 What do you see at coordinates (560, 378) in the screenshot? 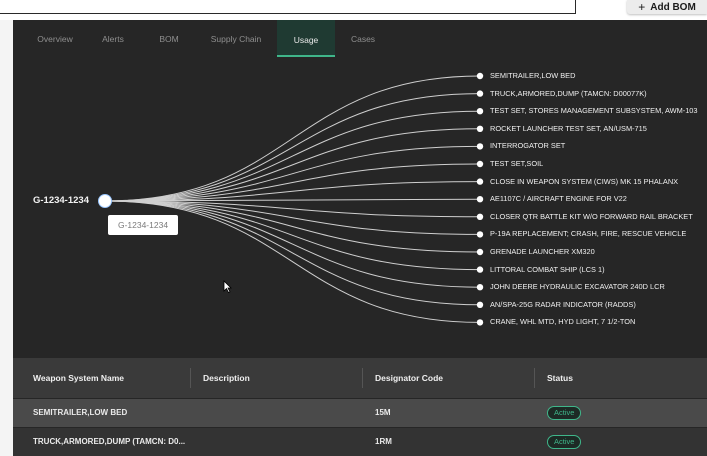
I see `header-status: Status` at bounding box center [560, 378].